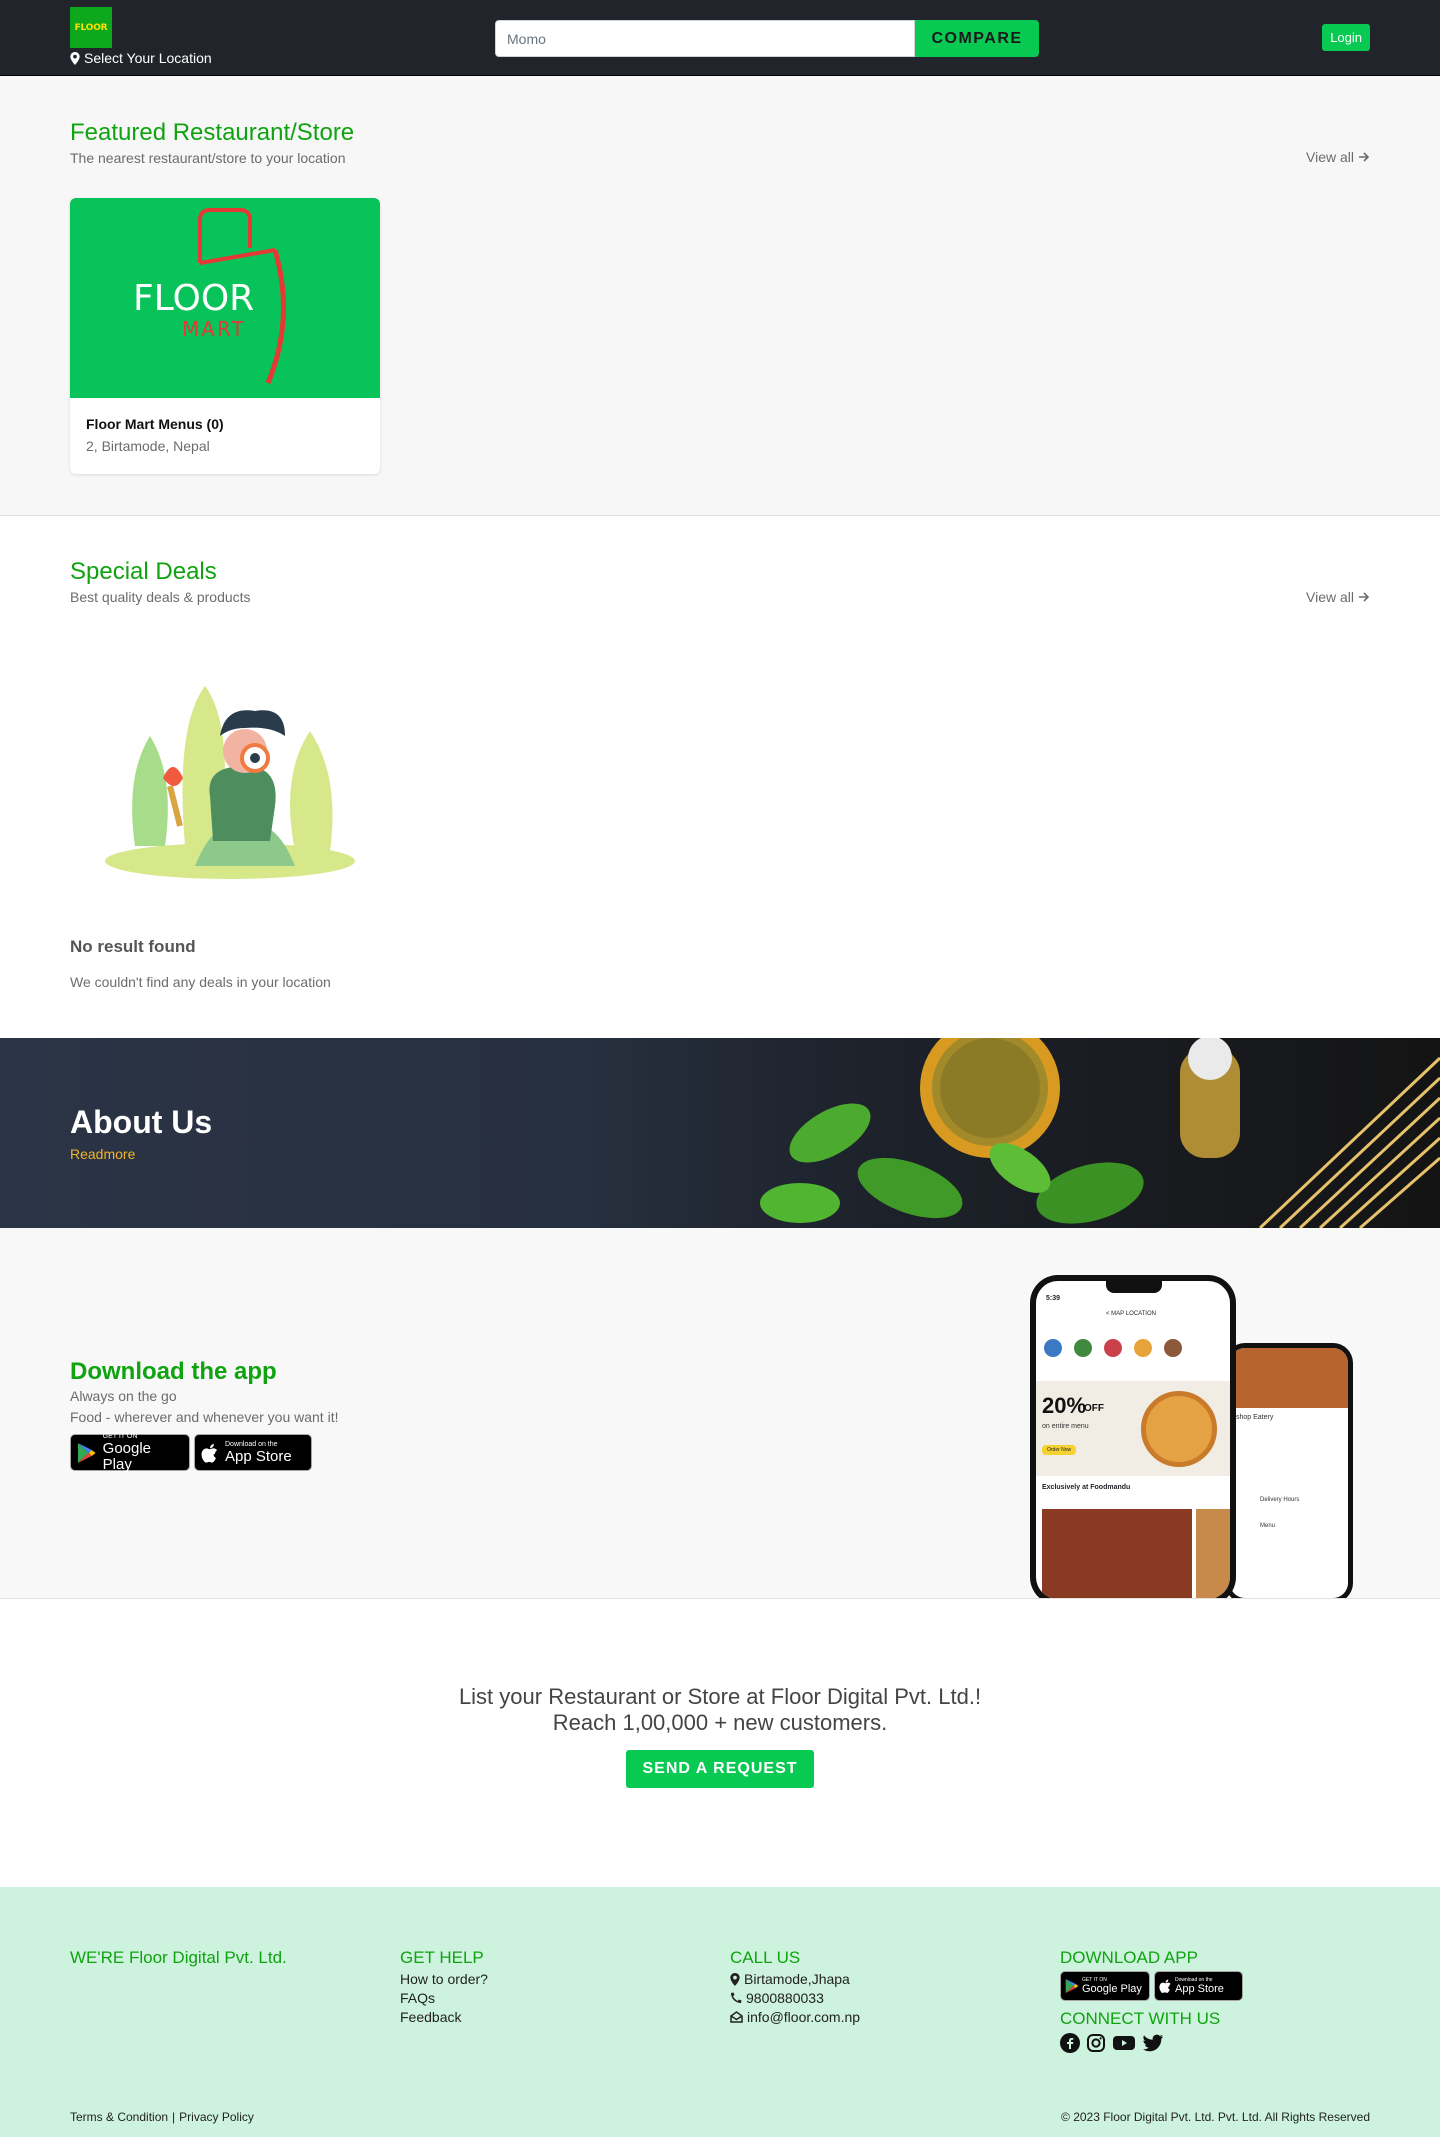 The image size is (1440, 2137). What do you see at coordinates (444, 1998) in the screenshot?
I see `footer-link-faqs: FAQs` at bounding box center [444, 1998].